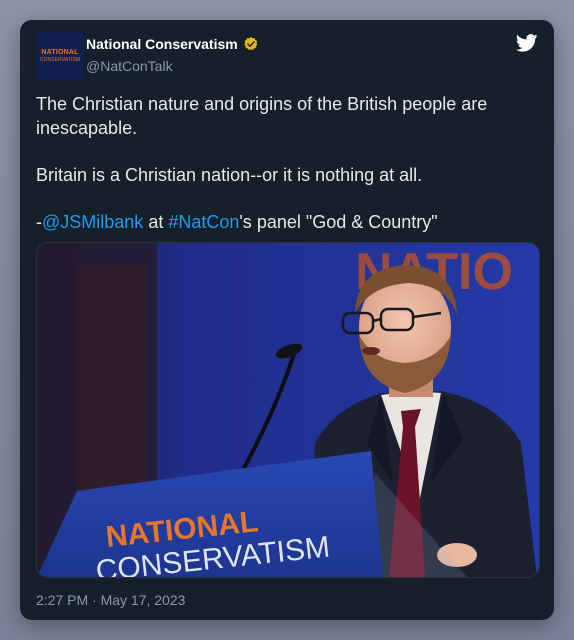 The height and width of the screenshot is (640, 574). What do you see at coordinates (162, 44) in the screenshot?
I see `display-name: National Conservatism` at bounding box center [162, 44].